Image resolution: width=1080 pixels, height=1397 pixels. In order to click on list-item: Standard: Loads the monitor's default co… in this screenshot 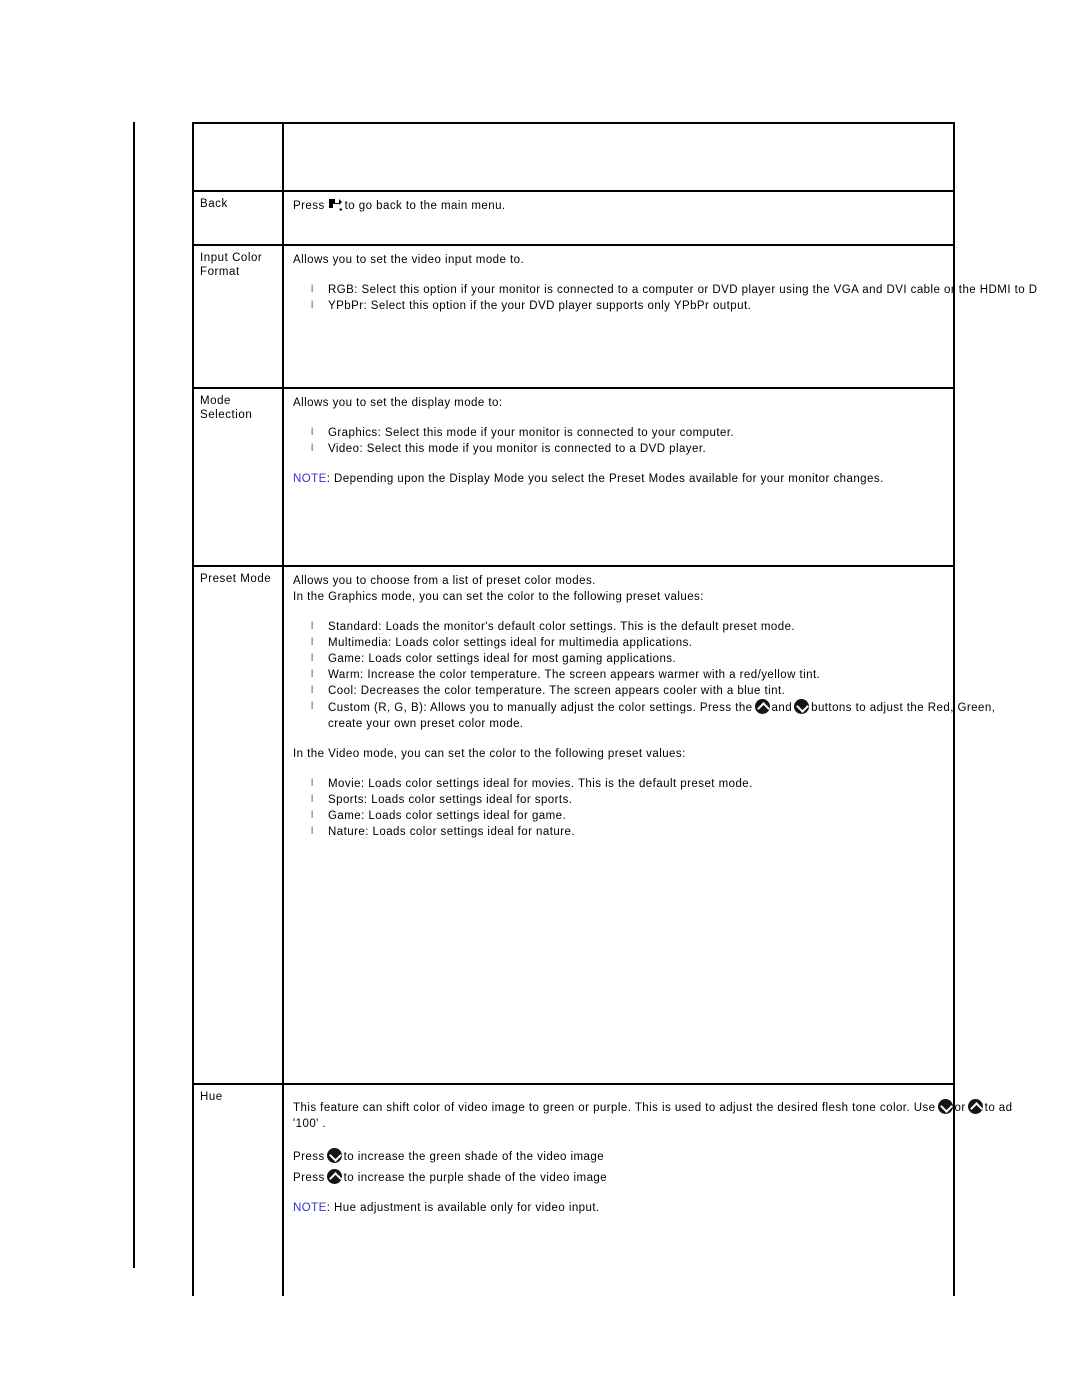, I will do `click(695, 627)`.